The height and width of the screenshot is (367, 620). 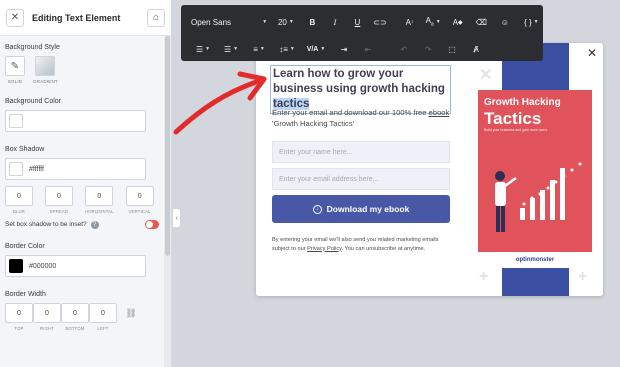 I want to click on link-values-icon: ⛓, so click(x=131, y=313).